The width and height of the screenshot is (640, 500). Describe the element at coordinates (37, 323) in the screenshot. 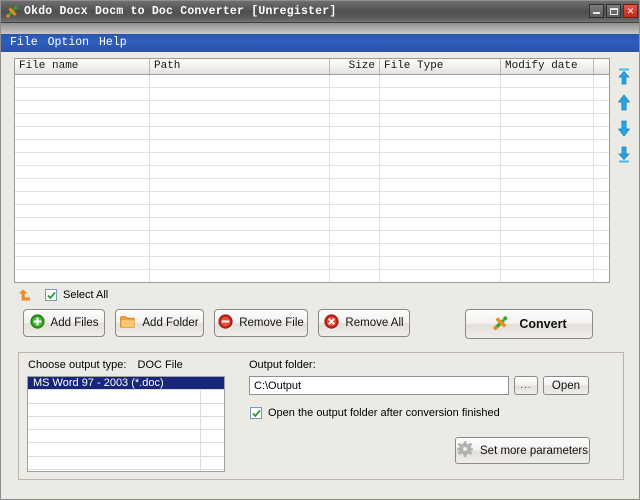

I see `add-icon` at that location.